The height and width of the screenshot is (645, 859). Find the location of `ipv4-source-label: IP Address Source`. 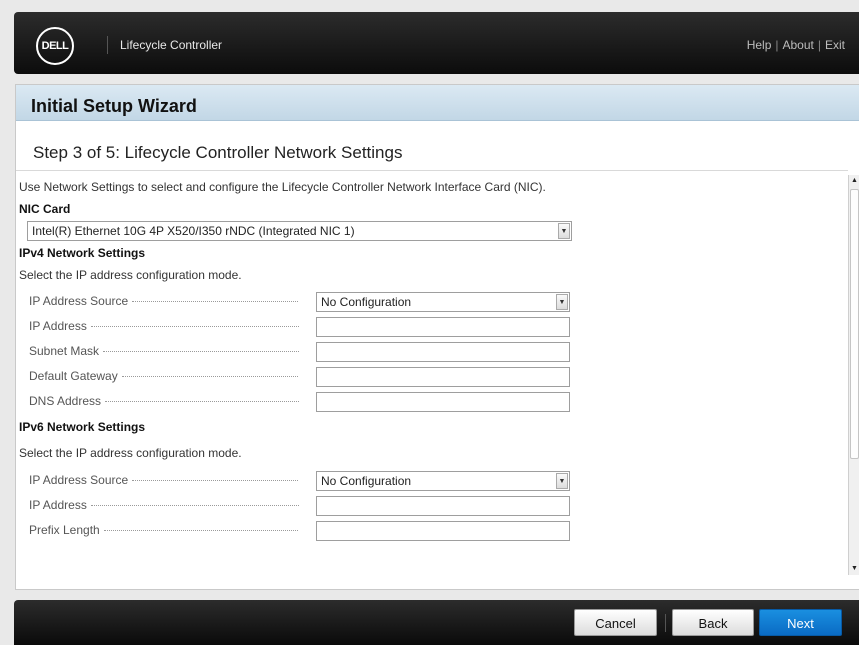

ipv4-source-label: IP Address Source is located at coordinates (164, 301).